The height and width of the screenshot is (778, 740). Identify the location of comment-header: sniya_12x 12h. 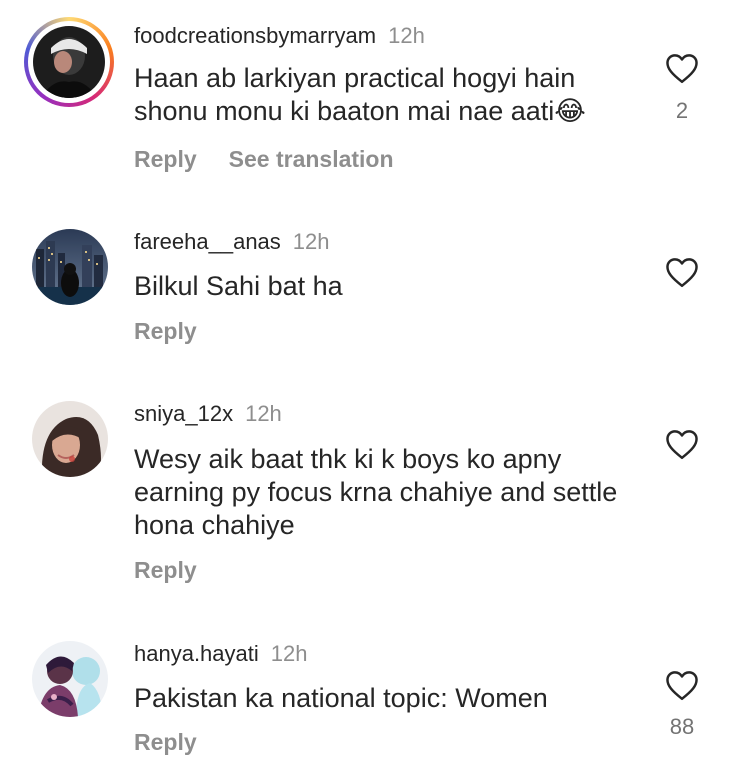
(208, 414).